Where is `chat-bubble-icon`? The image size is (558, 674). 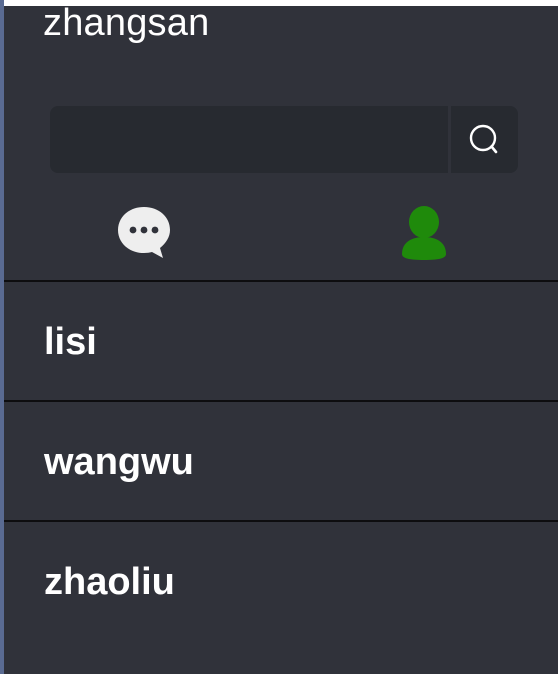
chat-bubble-icon is located at coordinates (144, 232).